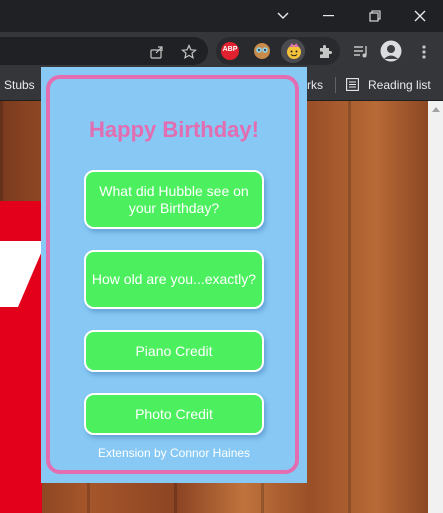 This screenshot has height=513, width=443. What do you see at coordinates (420, 16) in the screenshot?
I see `close-icon` at bounding box center [420, 16].